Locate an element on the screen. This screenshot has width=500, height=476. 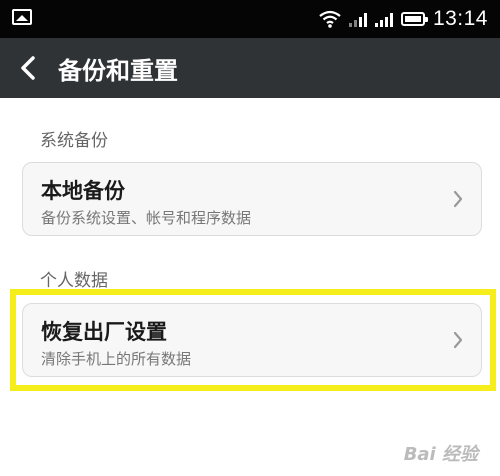
local-backup-subtitle: 备份系统设置、帐号和程序数据 is located at coordinates (146, 218).